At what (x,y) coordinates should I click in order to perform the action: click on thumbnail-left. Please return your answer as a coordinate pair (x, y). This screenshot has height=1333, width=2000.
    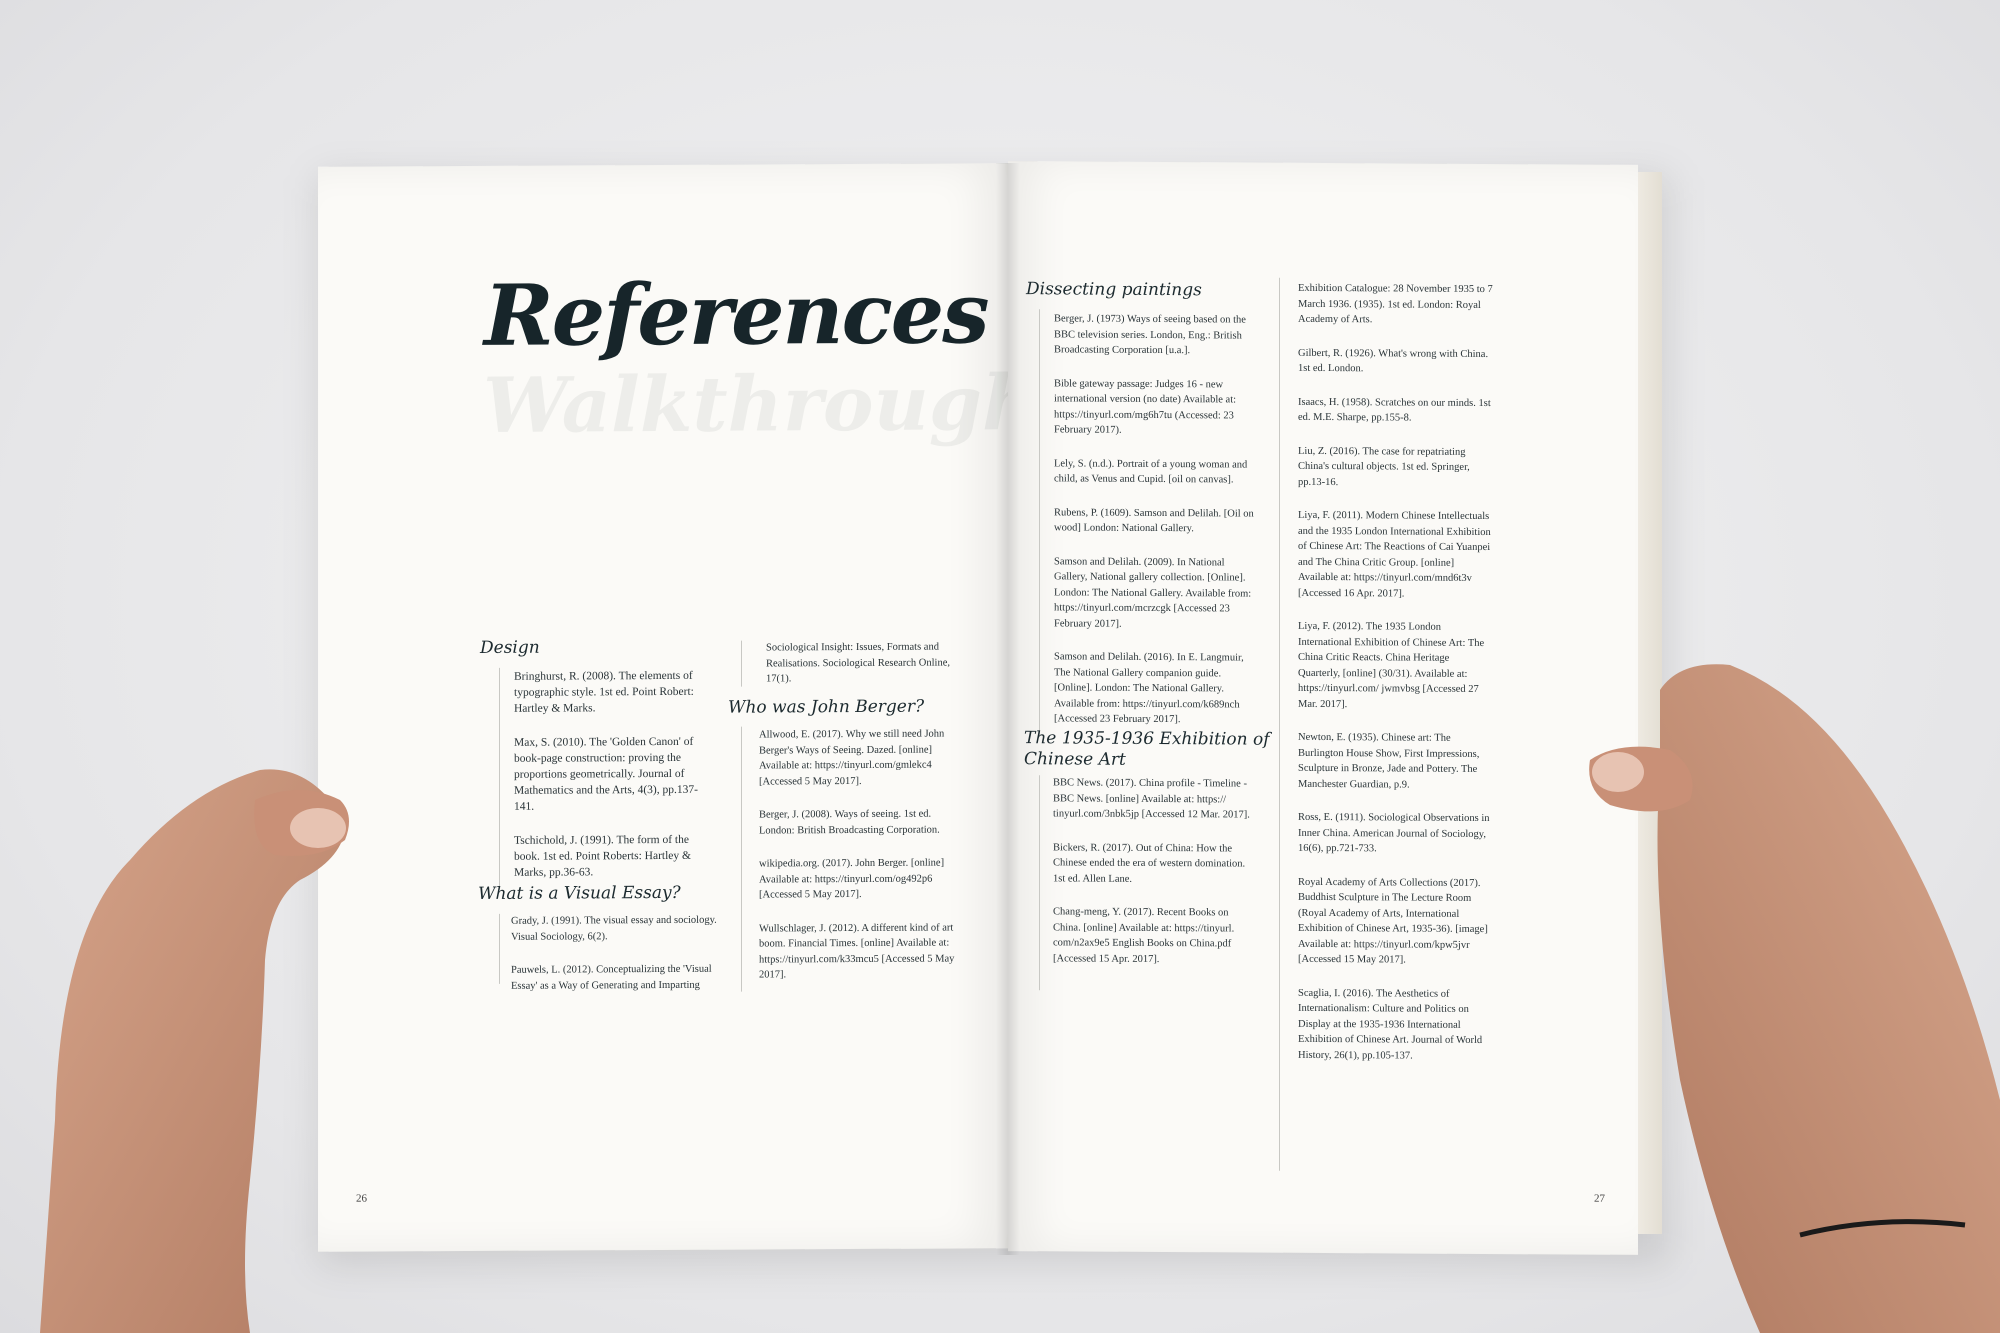
    Looking at the image, I should click on (318, 828).